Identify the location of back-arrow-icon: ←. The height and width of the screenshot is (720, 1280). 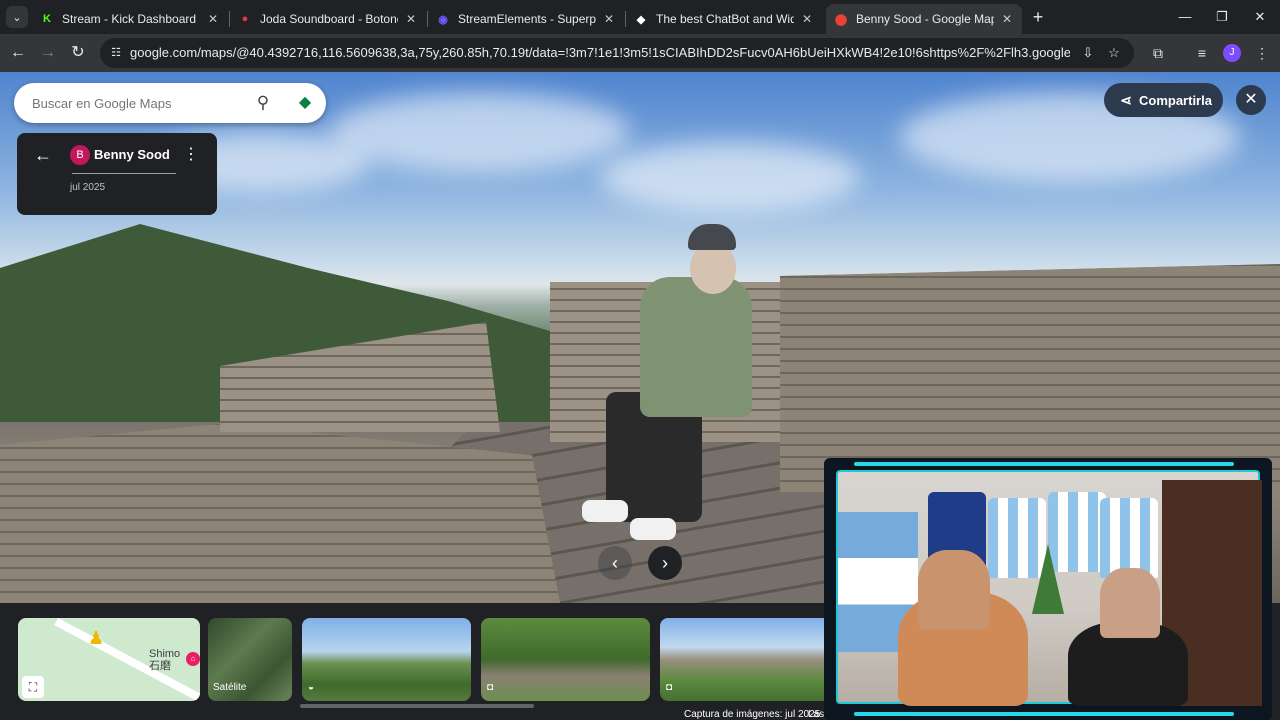
(43, 155).